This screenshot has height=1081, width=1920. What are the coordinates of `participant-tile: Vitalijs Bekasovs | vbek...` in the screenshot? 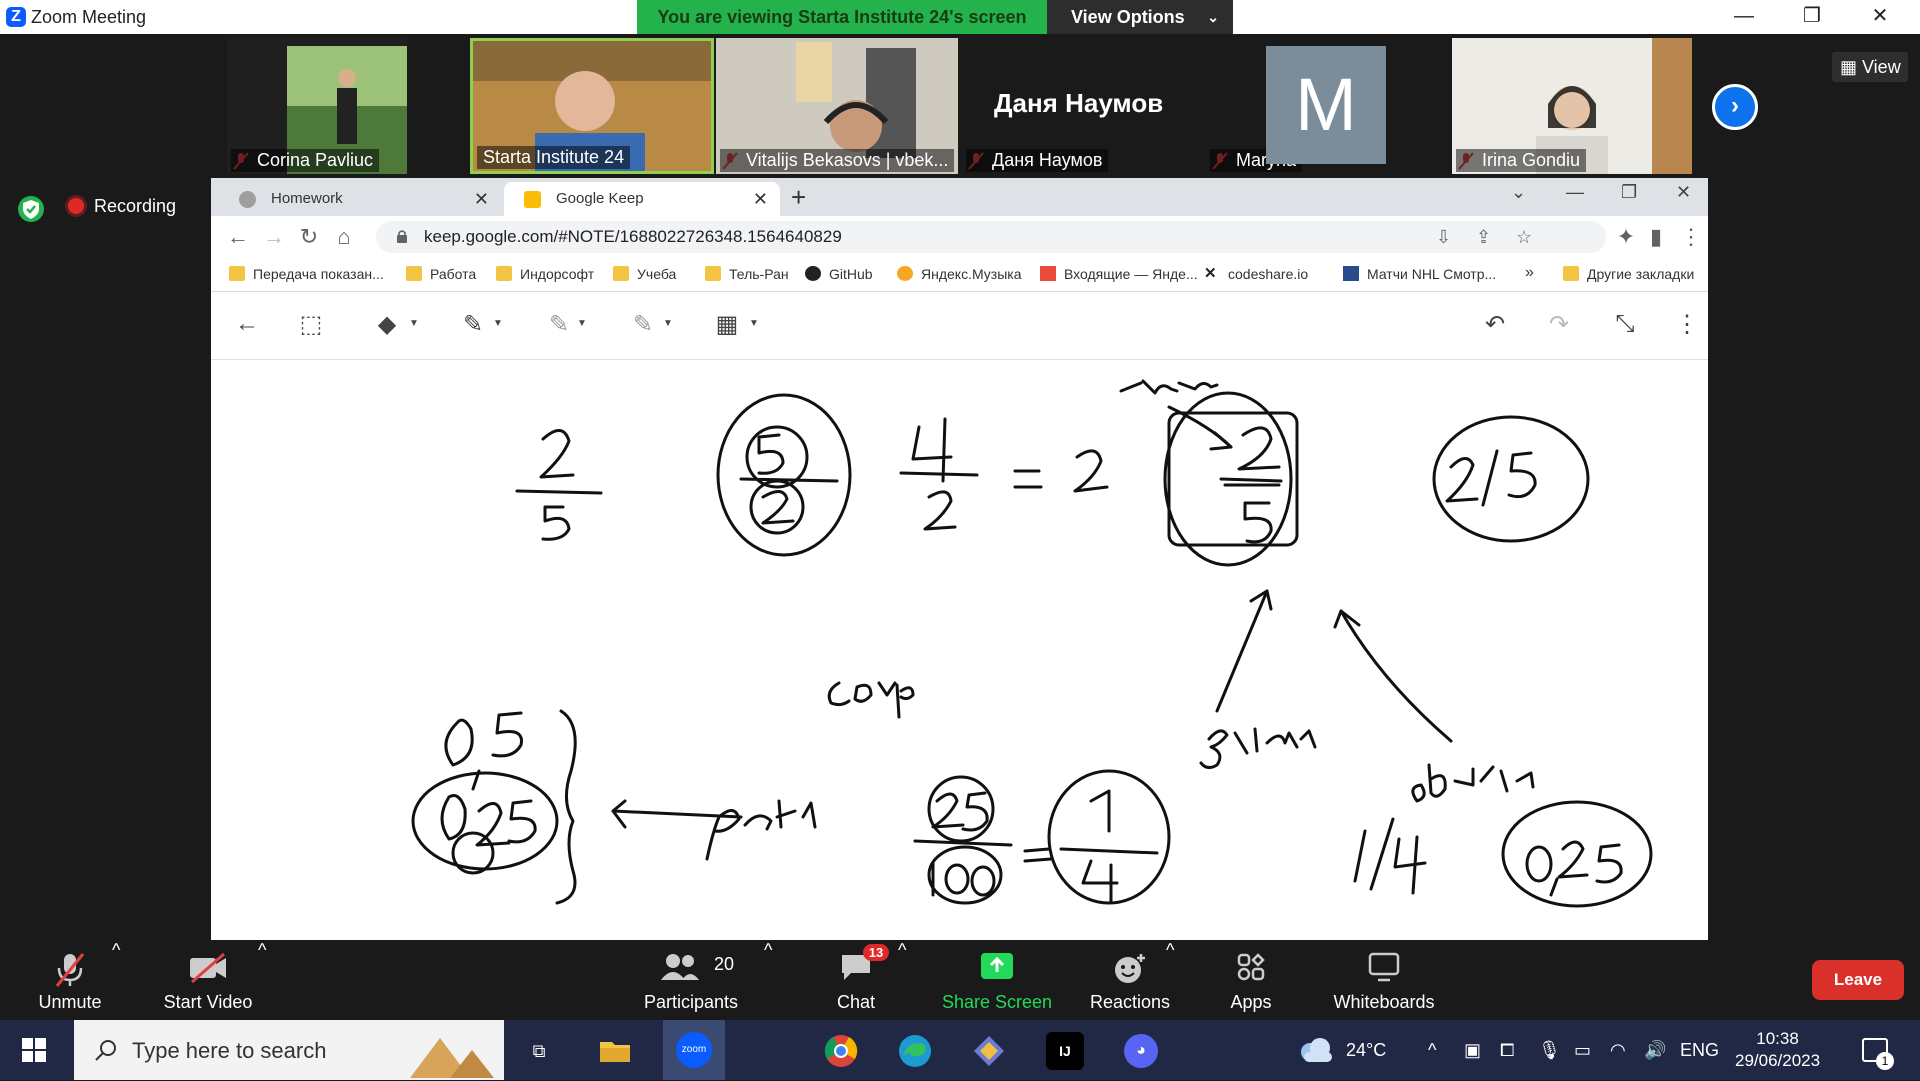 It's located at (837, 106).